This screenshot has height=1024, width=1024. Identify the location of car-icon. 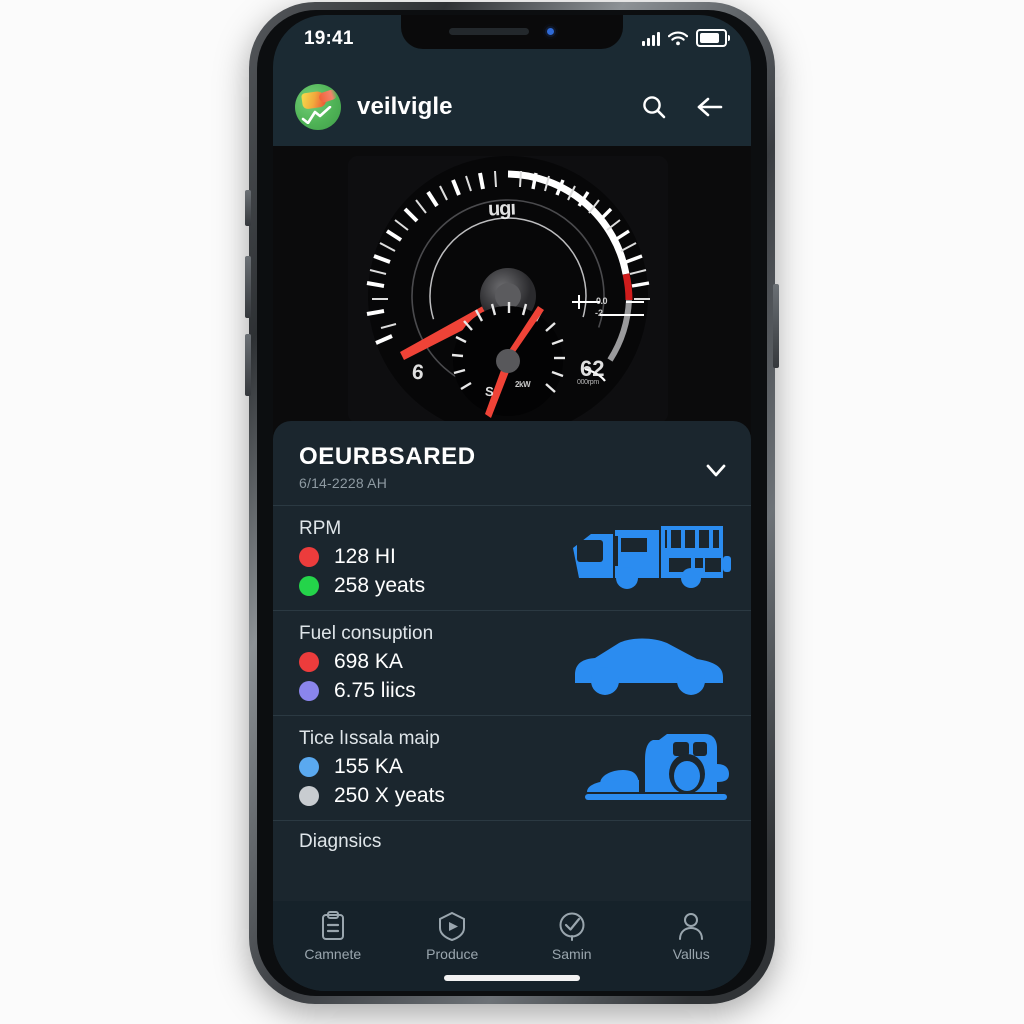
(649, 666).